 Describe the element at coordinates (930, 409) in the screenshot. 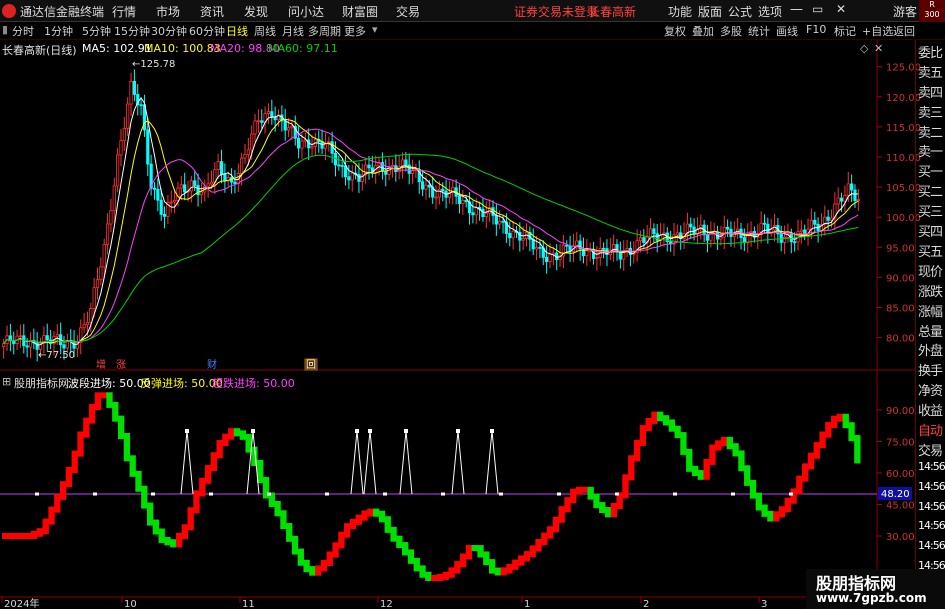

I see `side-panel-item: 收益` at that location.